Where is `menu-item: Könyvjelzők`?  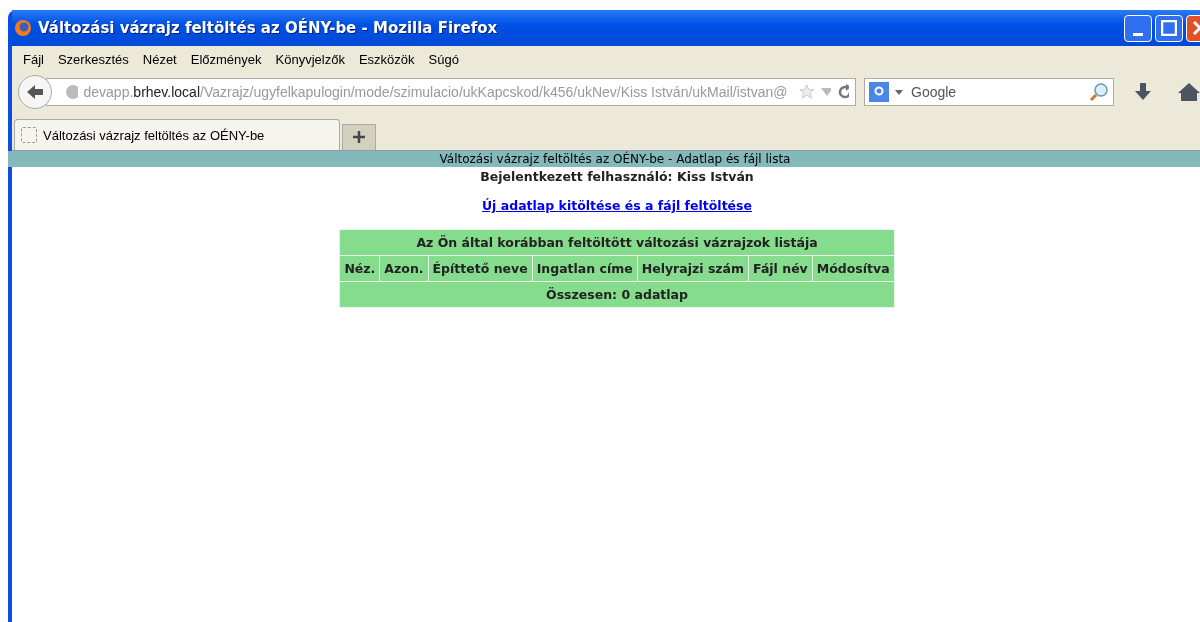 menu-item: Könyvjelzők is located at coordinates (310, 59).